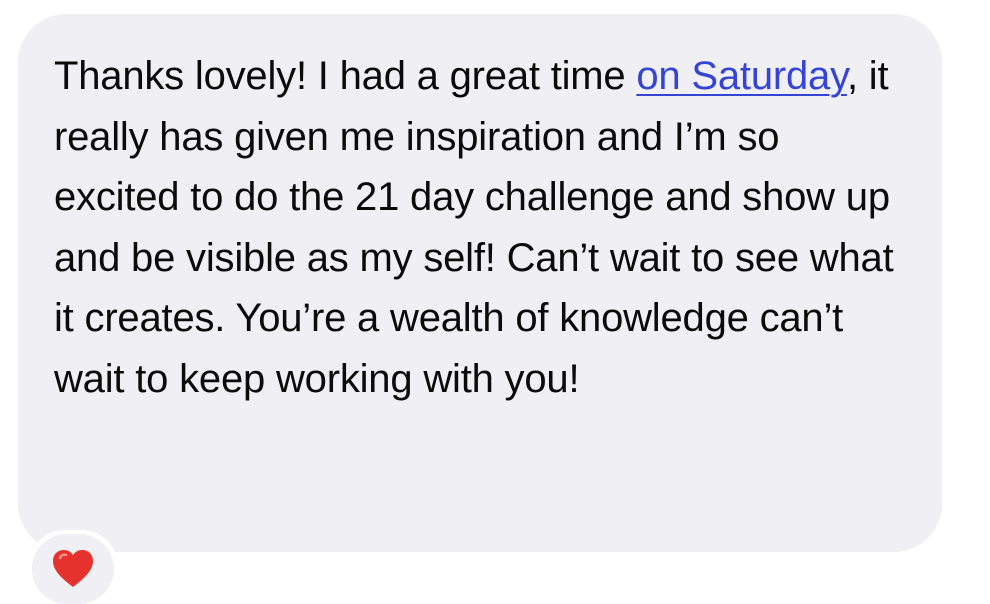 The image size is (990, 604). What do you see at coordinates (741, 76) in the screenshot?
I see `date-link: on Saturday` at bounding box center [741, 76].